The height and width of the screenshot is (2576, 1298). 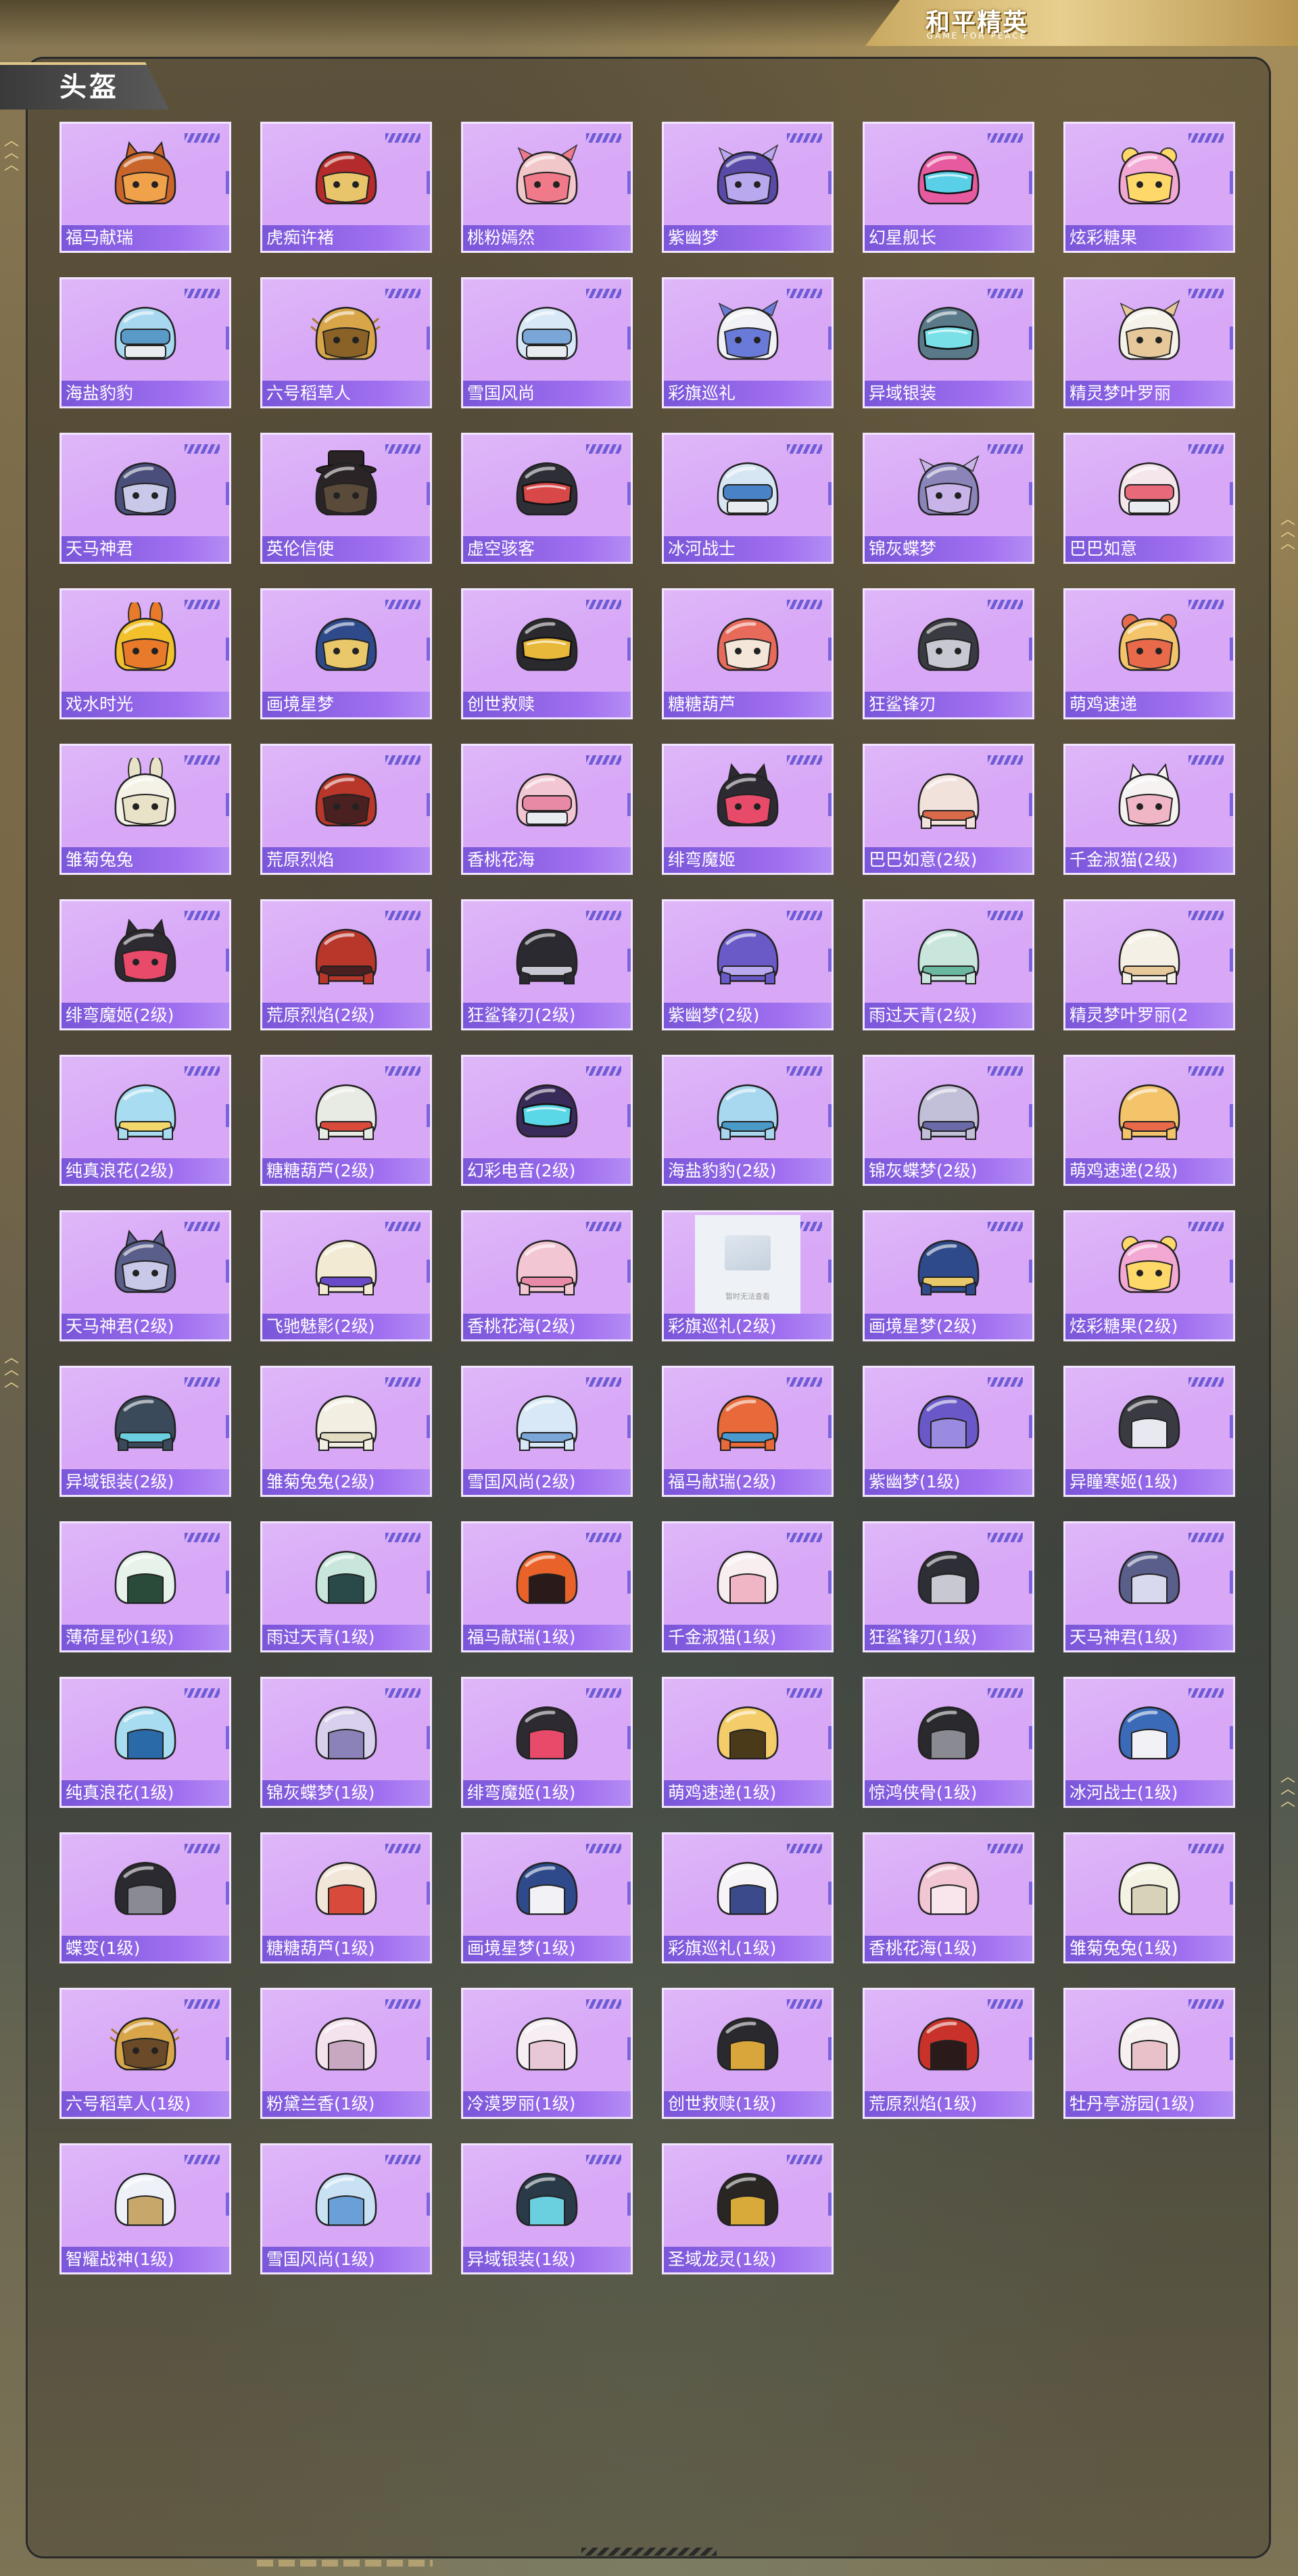 What do you see at coordinates (145, 809) in the screenshot?
I see `helmet-card: 雏菊兔兔` at bounding box center [145, 809].